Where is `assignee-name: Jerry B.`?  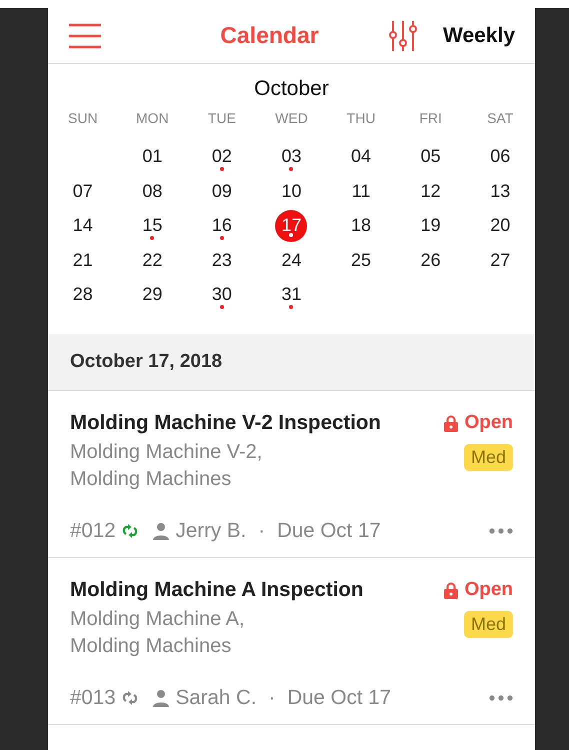
assignee-name: Jerry B. is located at coordinates (211, 531).